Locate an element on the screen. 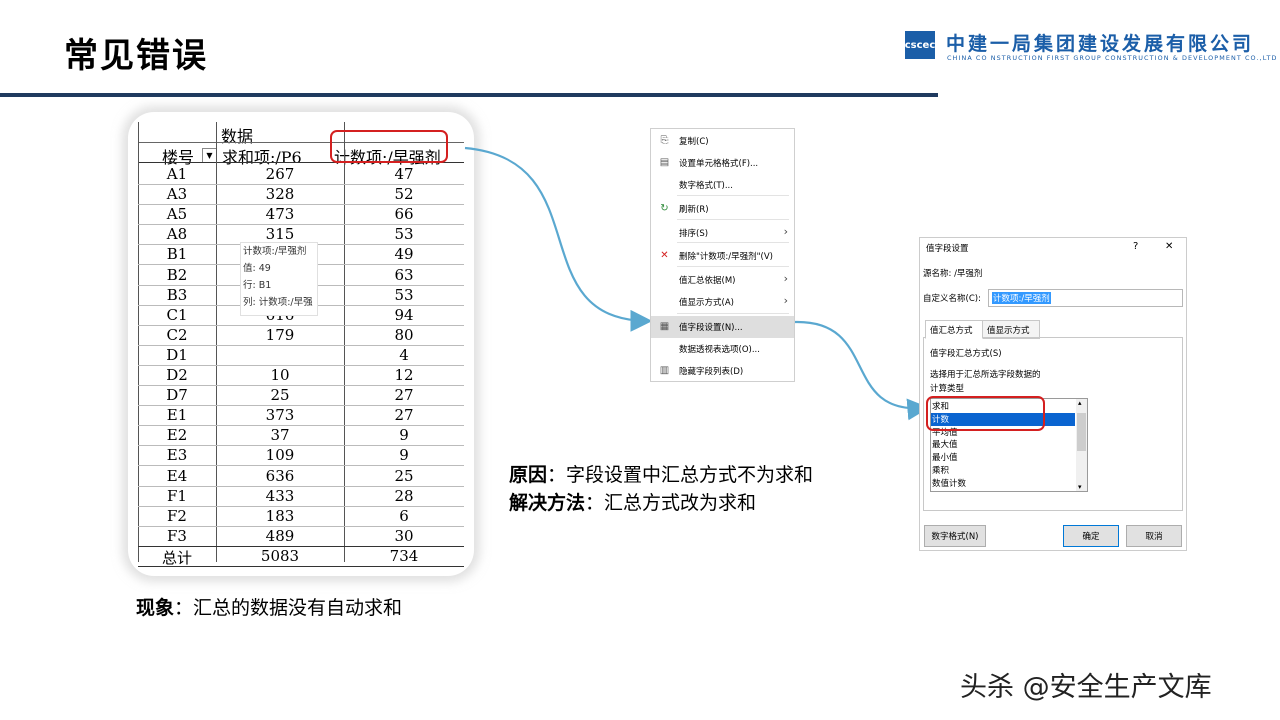 This screenshot has width=1280, height=720. menu-item-delete-field: ✕ 删除"计数项:/早强剂"(V) is located at coordinates (722, 256).